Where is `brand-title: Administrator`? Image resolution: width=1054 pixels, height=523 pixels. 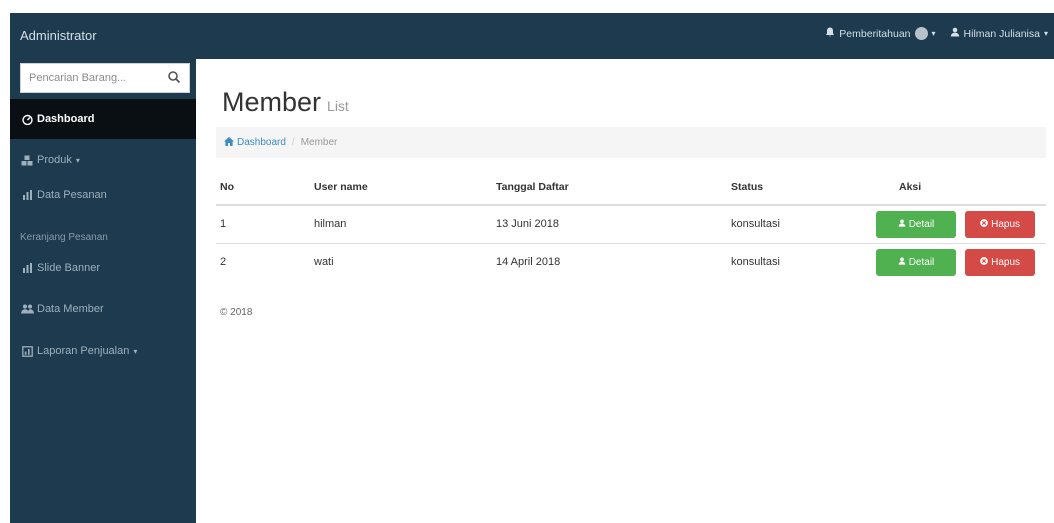
brand-title: Administrator is located at coordinates (58, 35).